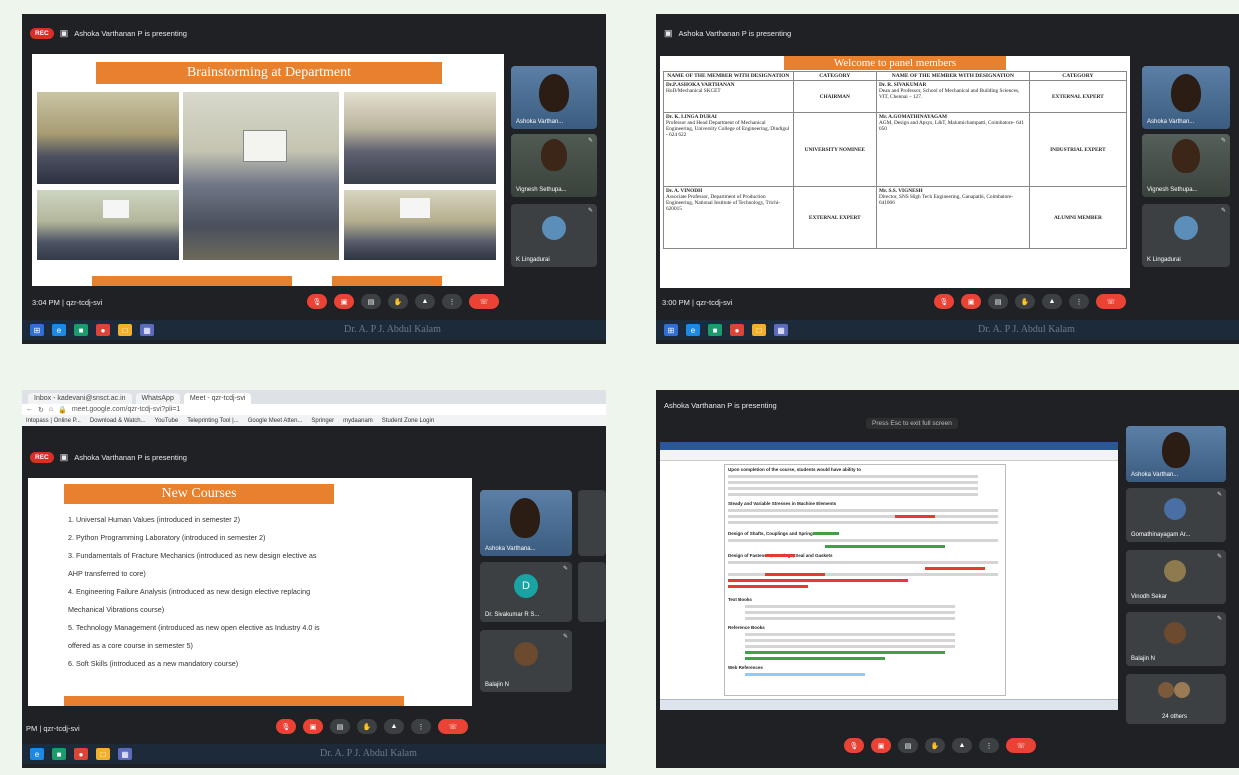  Describe the element at coordinates (322, 421) in the screenshot. I see `bookmark-item: Springer` at that location.